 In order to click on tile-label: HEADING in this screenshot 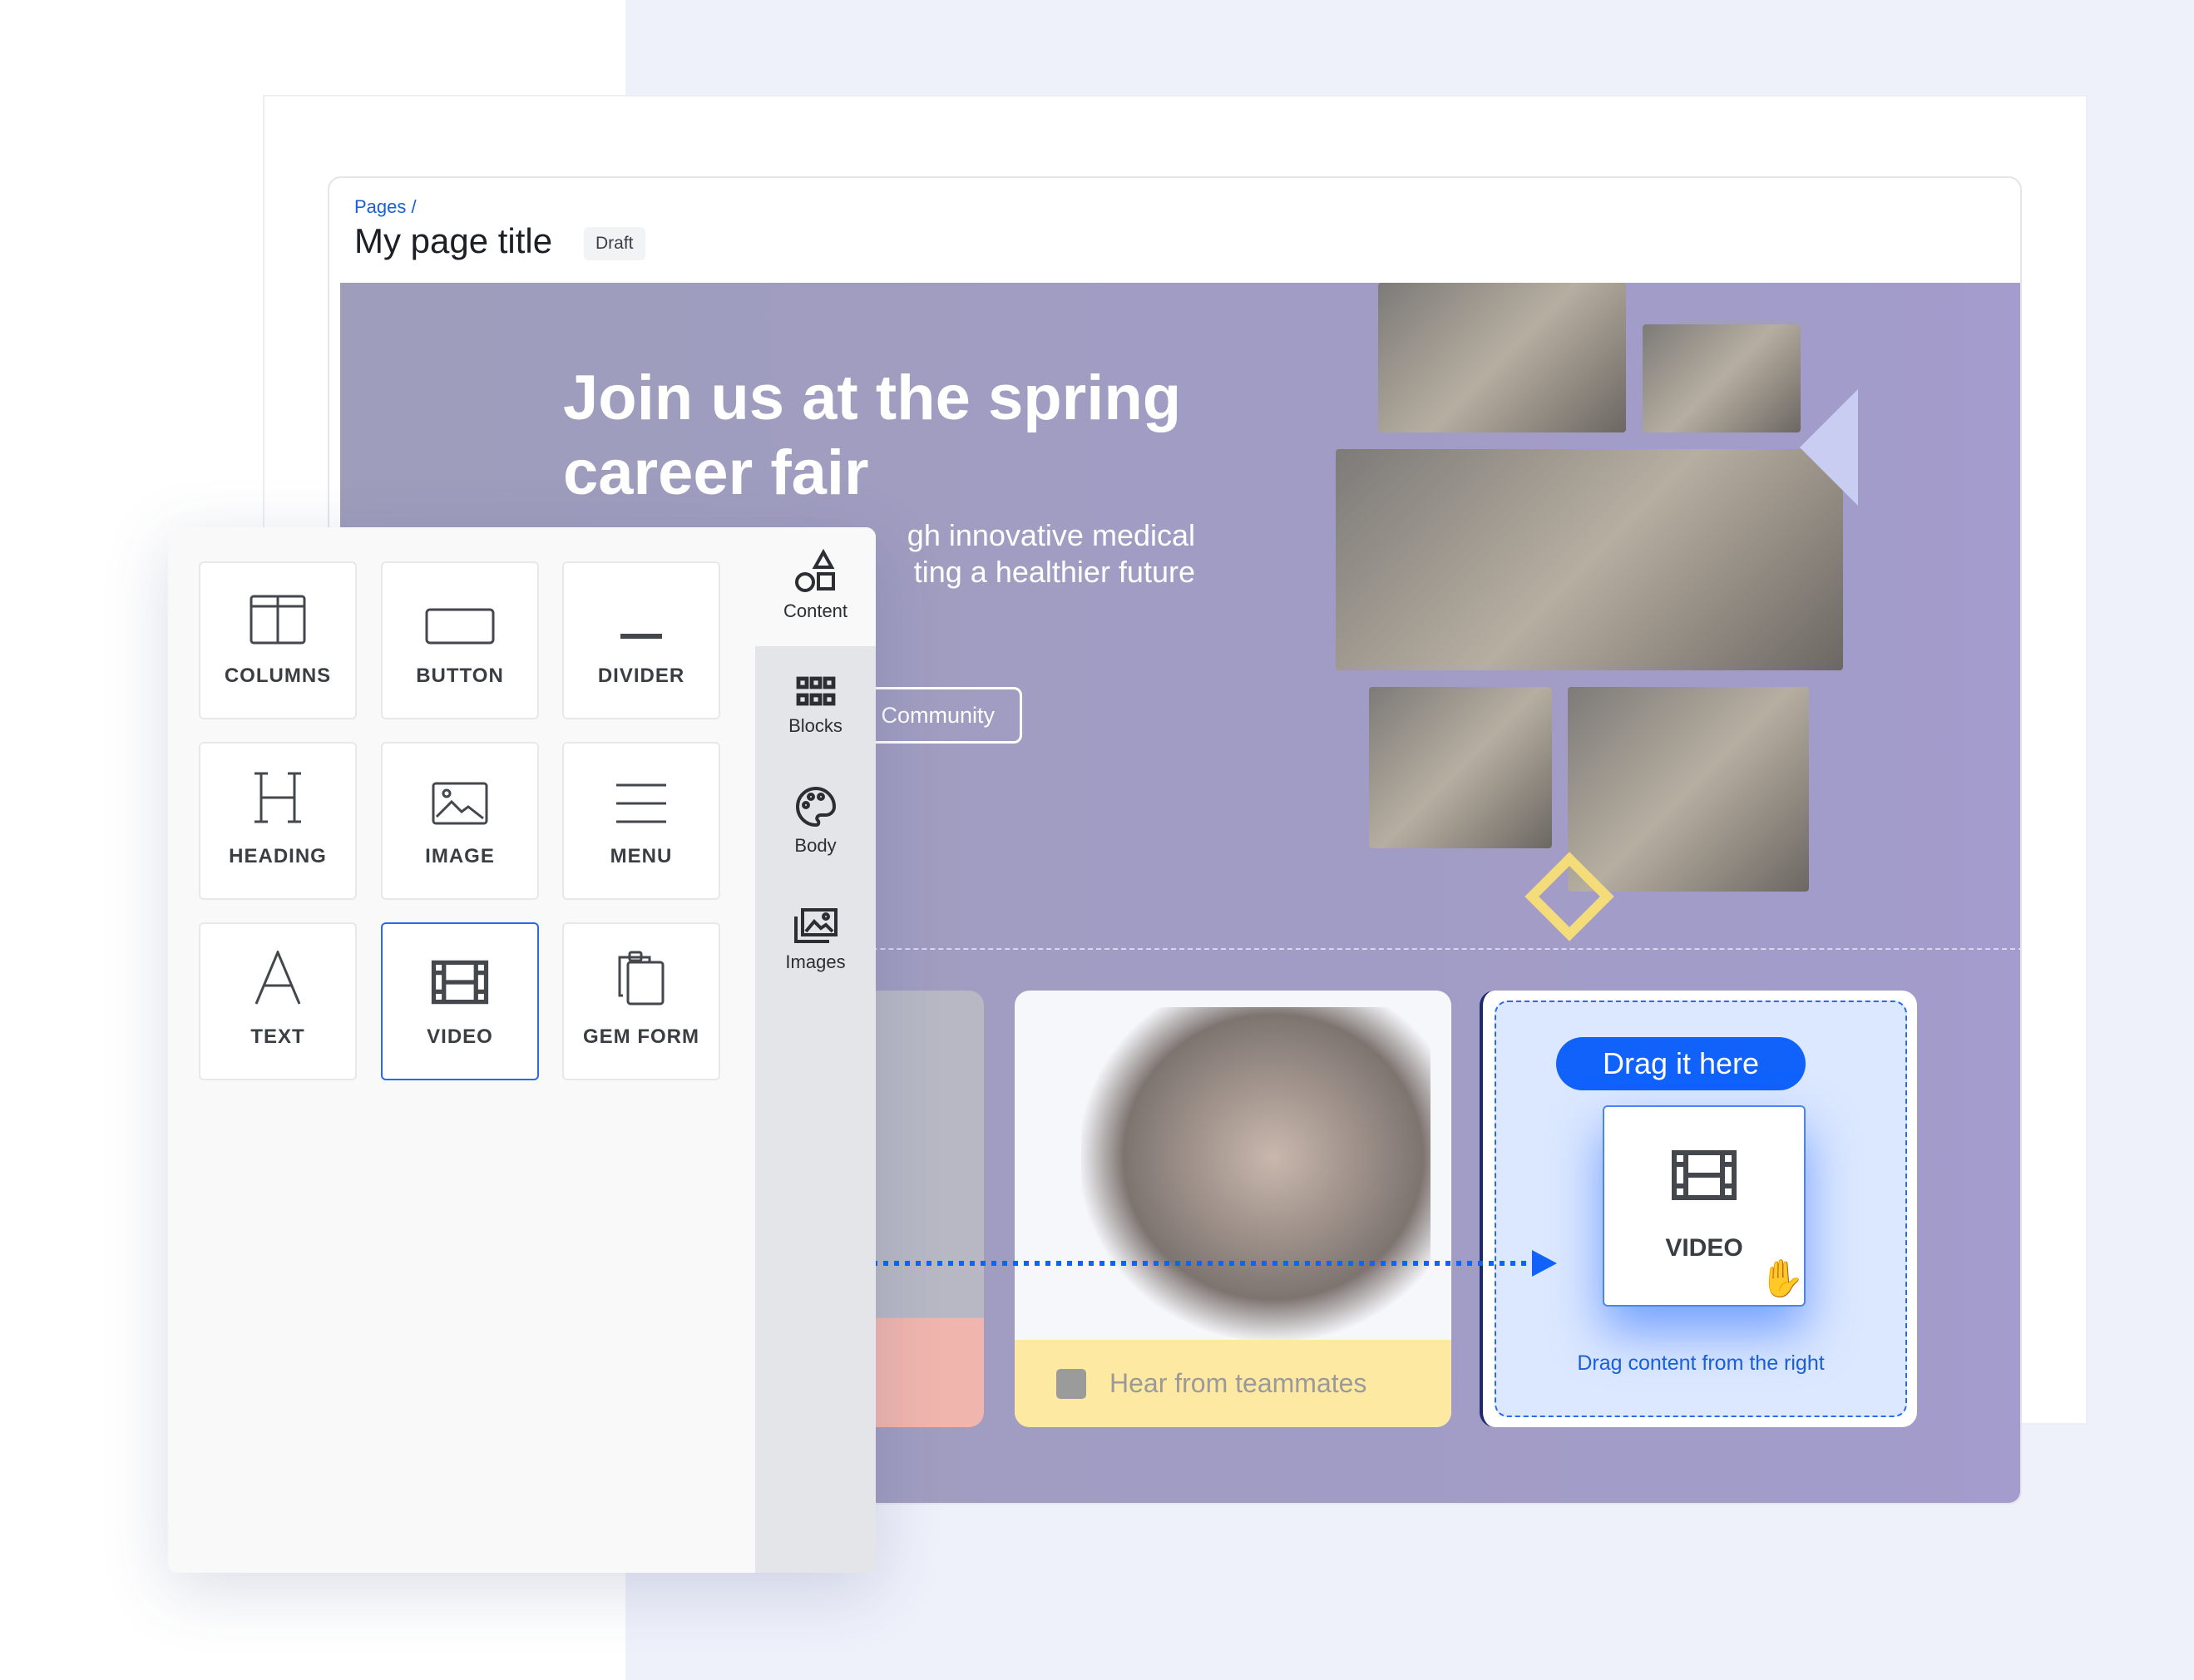, I will do `click(278, 856)`.